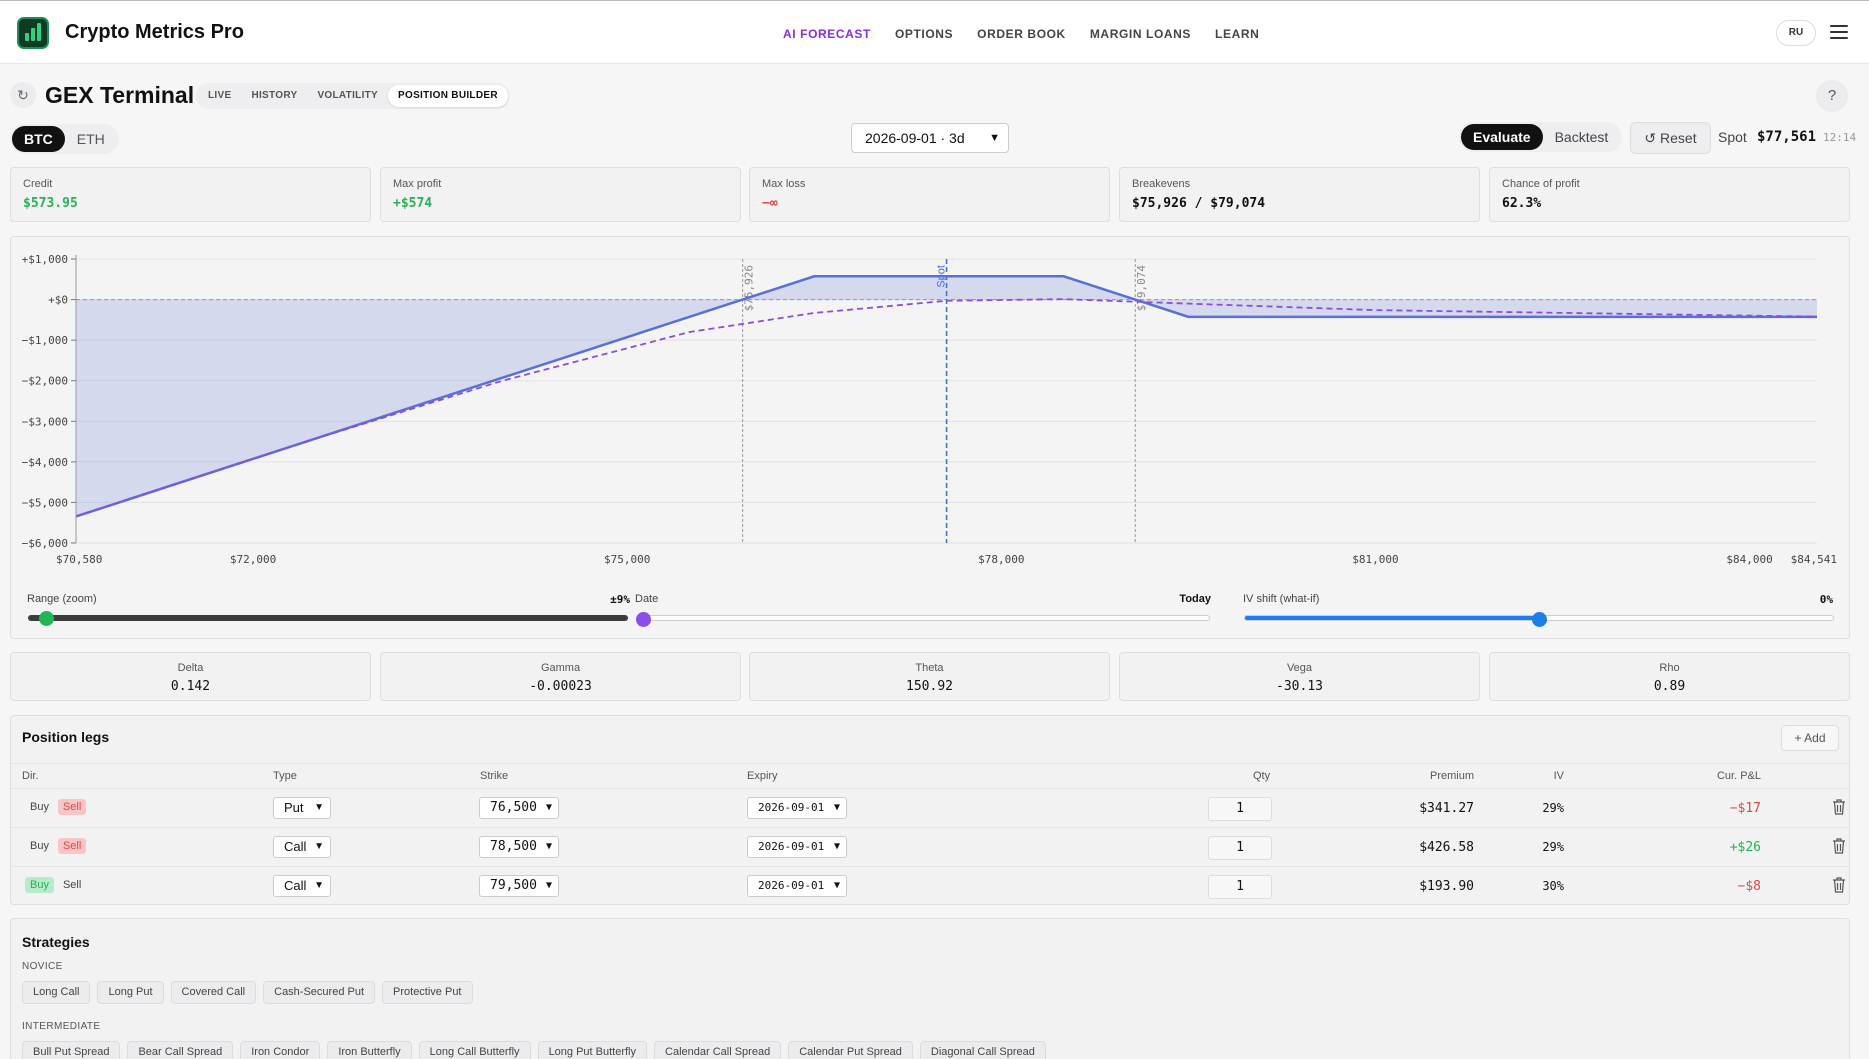 This screenshot has width=1869, height=1059. I want to click on strategy-chip: Iron Butterfly, so click(369, 1050).